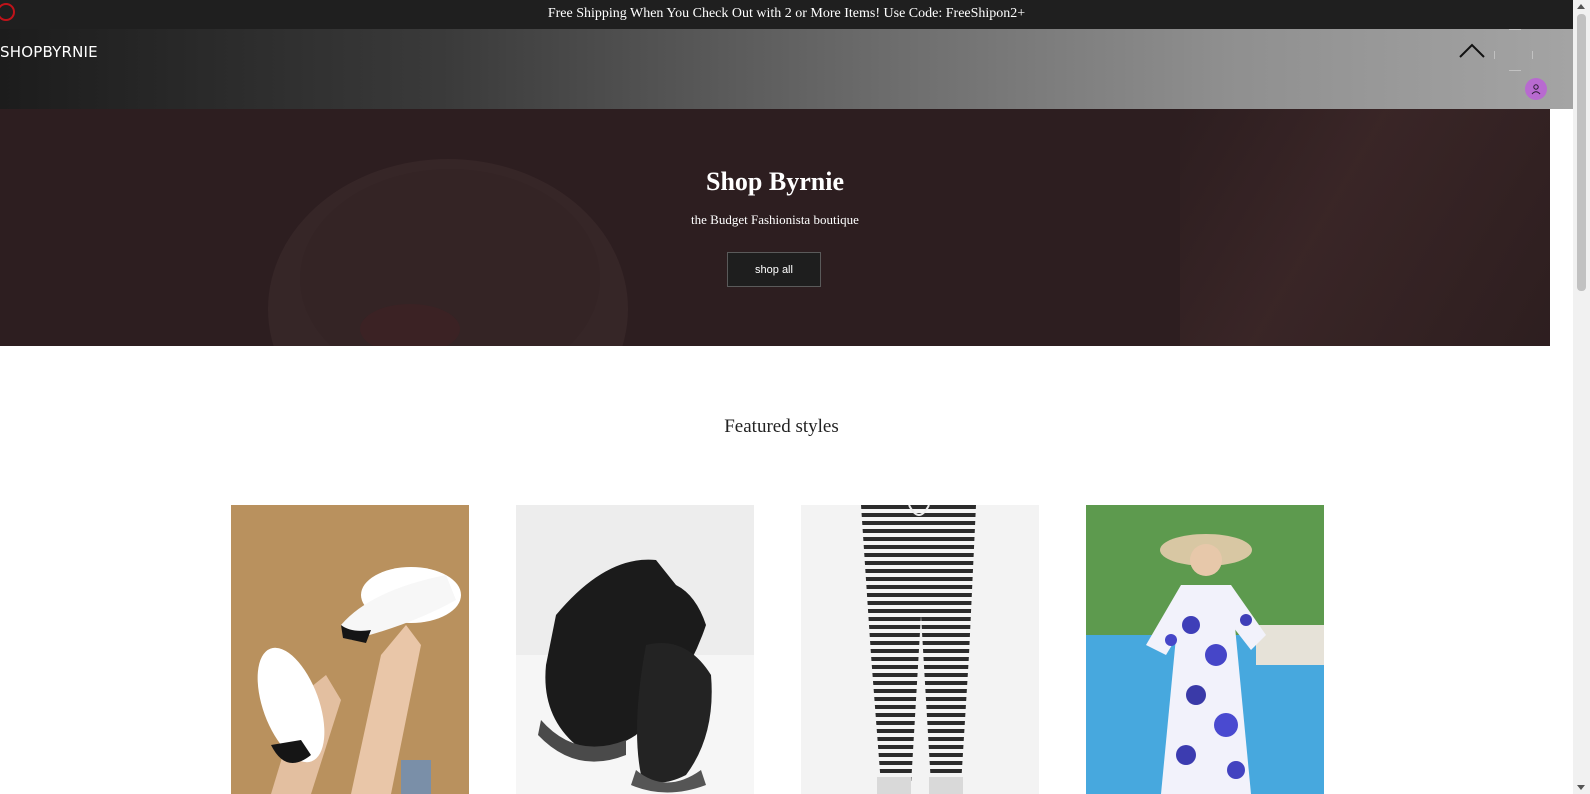 Image resolution: width=1590 pixels, height=794 pixels. Describe the element at coordinates (774, 269) in the screenshot. I see `shop-all-button: shop all` at that location.